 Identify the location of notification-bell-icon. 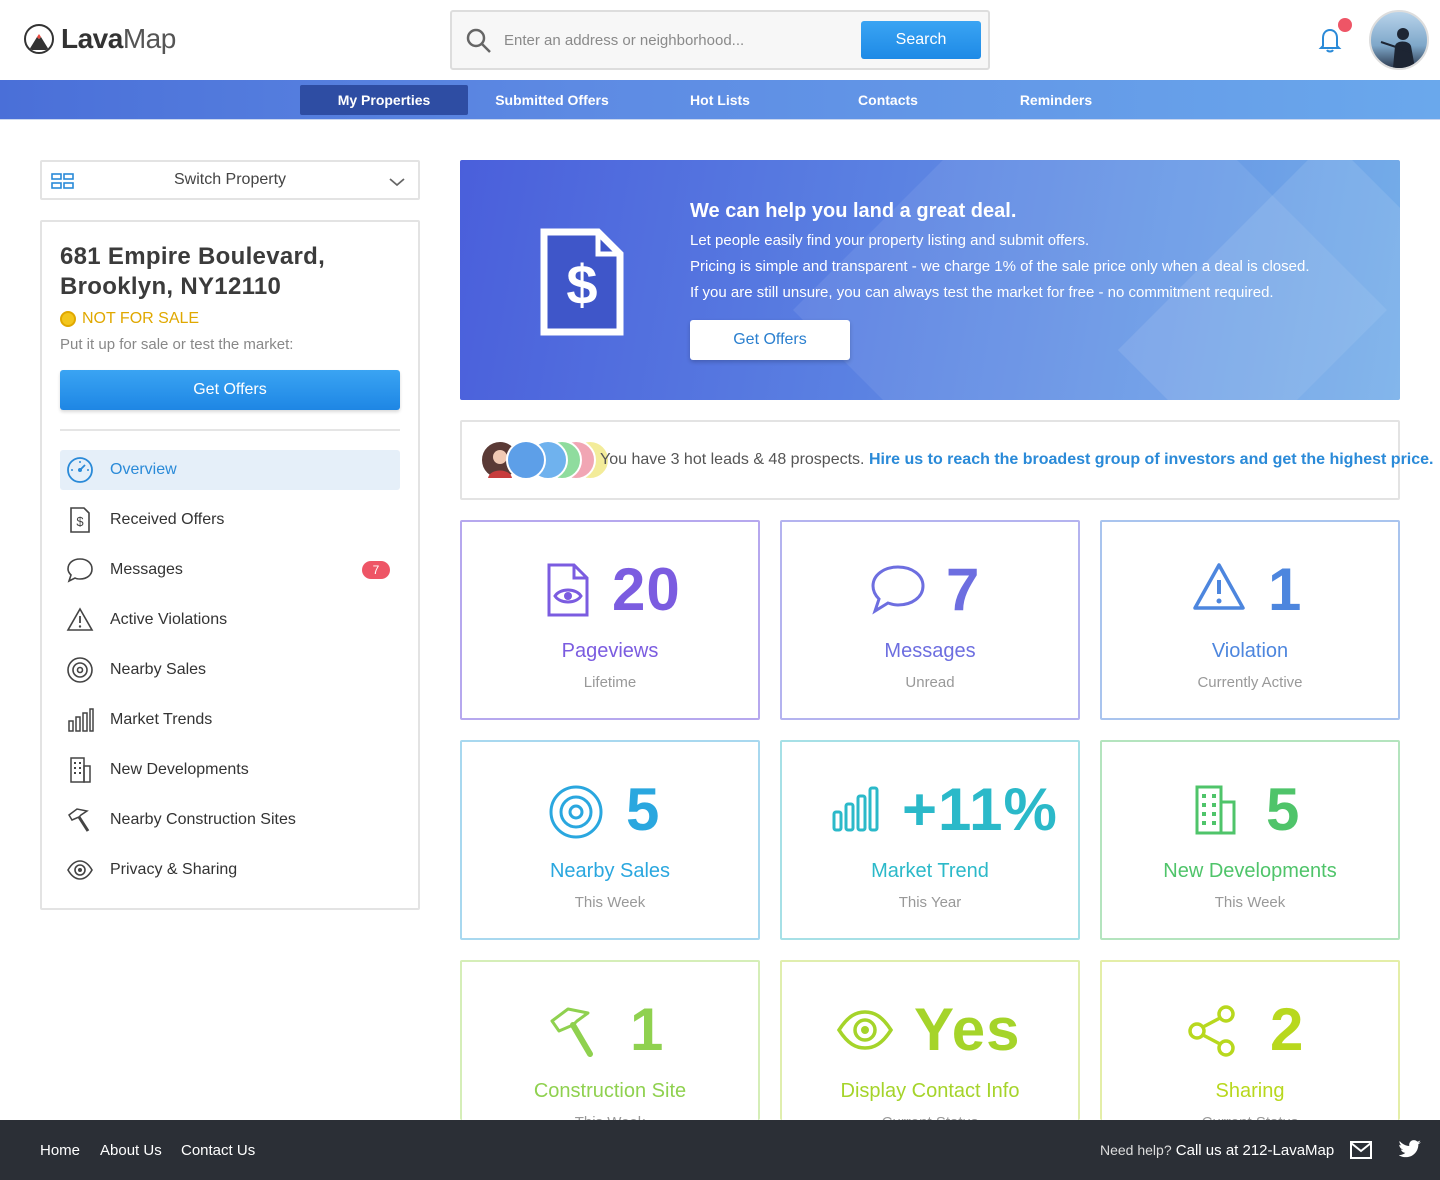
(1330, 42).